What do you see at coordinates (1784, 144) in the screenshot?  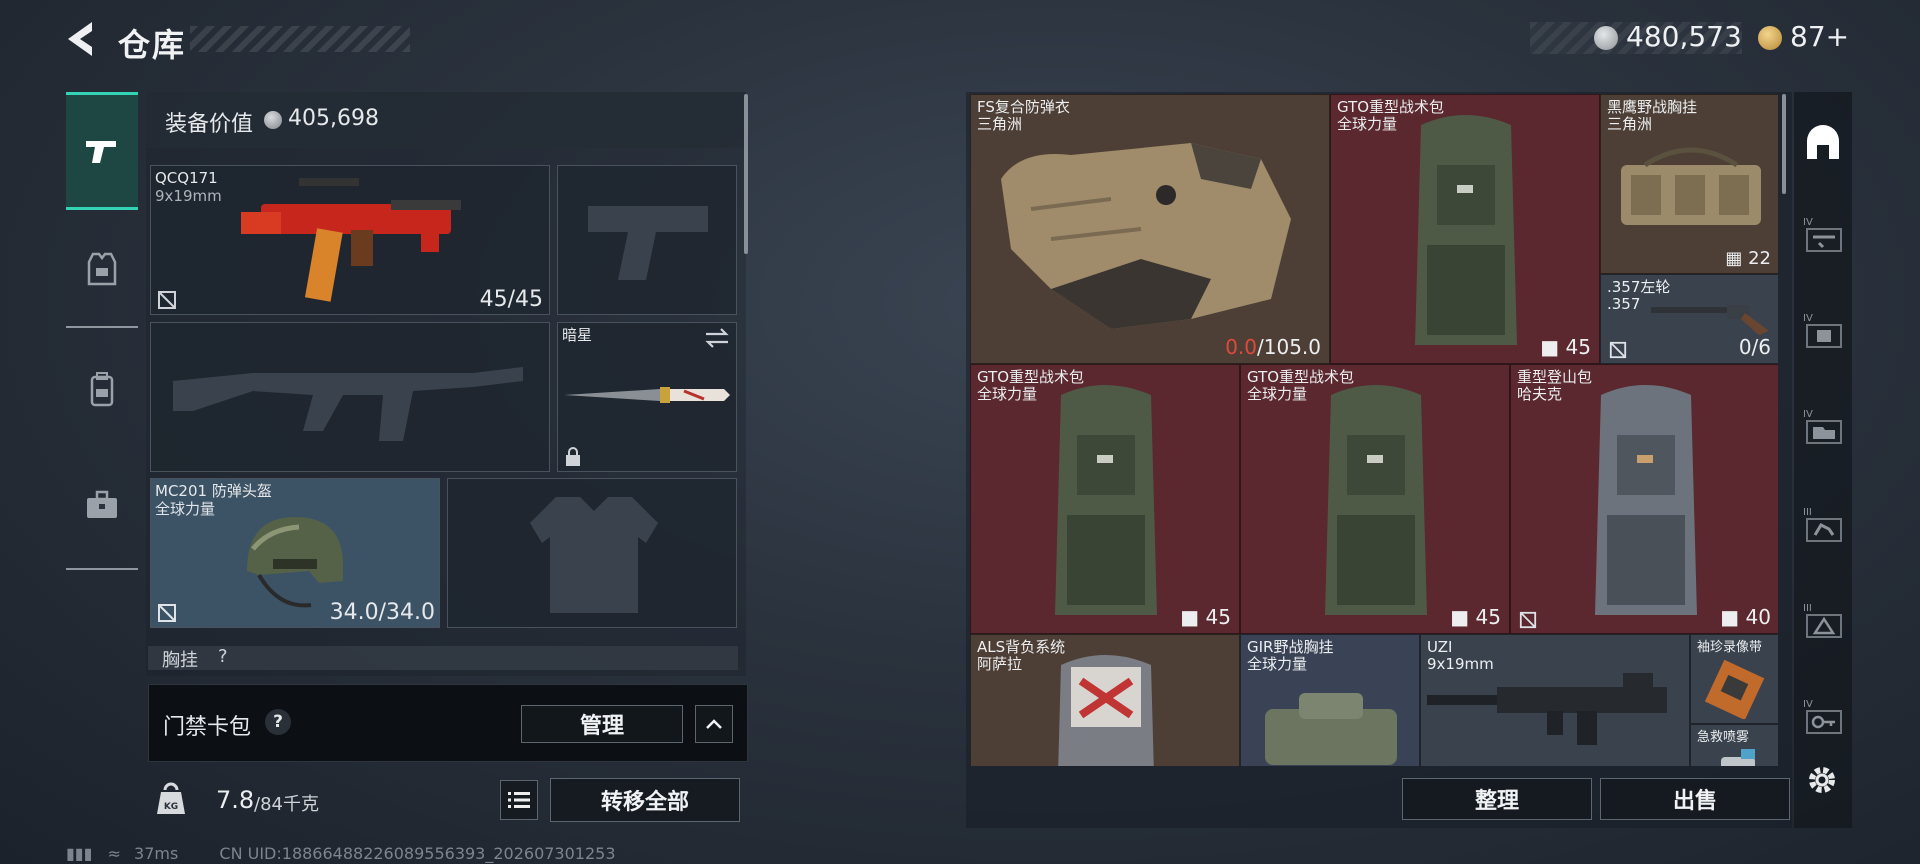 I see `inventory-scrollbar` at bounding box center [1784, 144].